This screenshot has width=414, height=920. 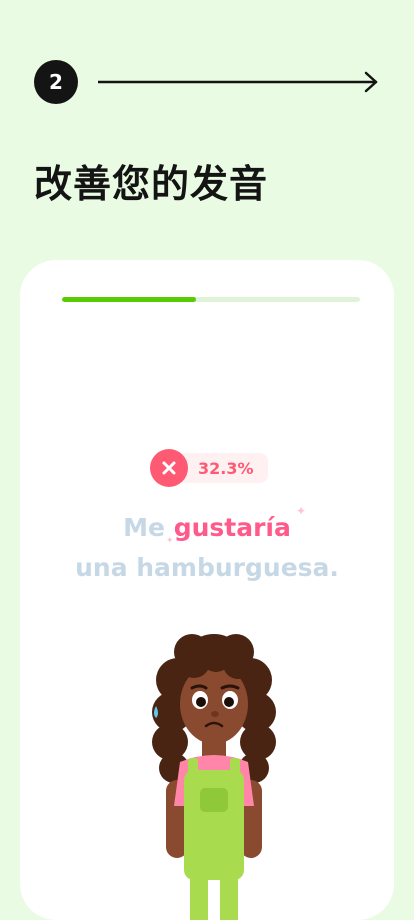 What do you see at coordinates (214, 777) in the screenshot?
I see `character-illustration` at bounding box center [214, 777].